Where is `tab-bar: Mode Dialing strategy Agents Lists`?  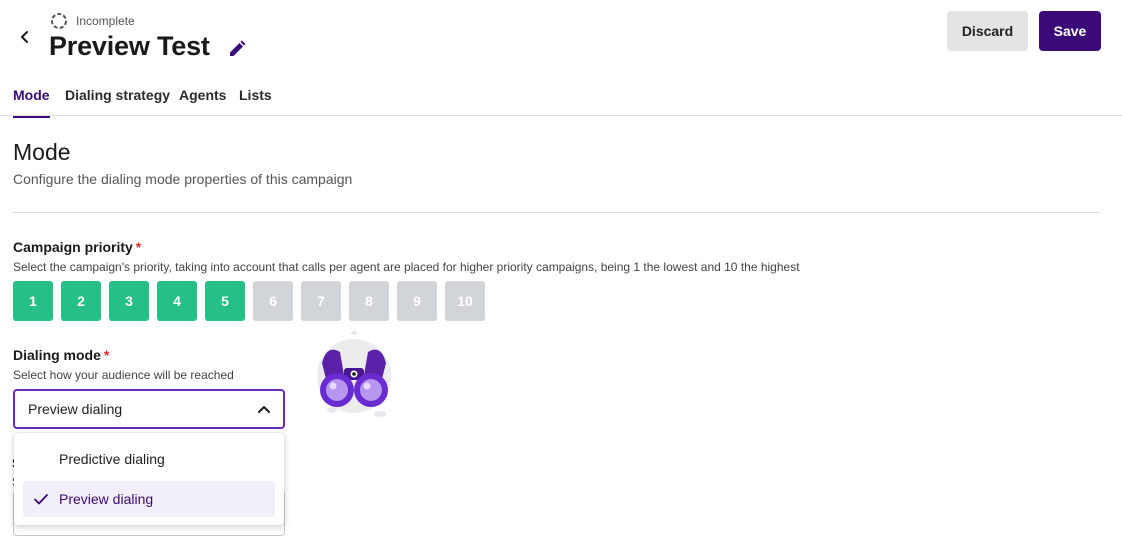
tab-bar: Mode Dialing strategy Agents Lists is located at coordinates (561, 97).